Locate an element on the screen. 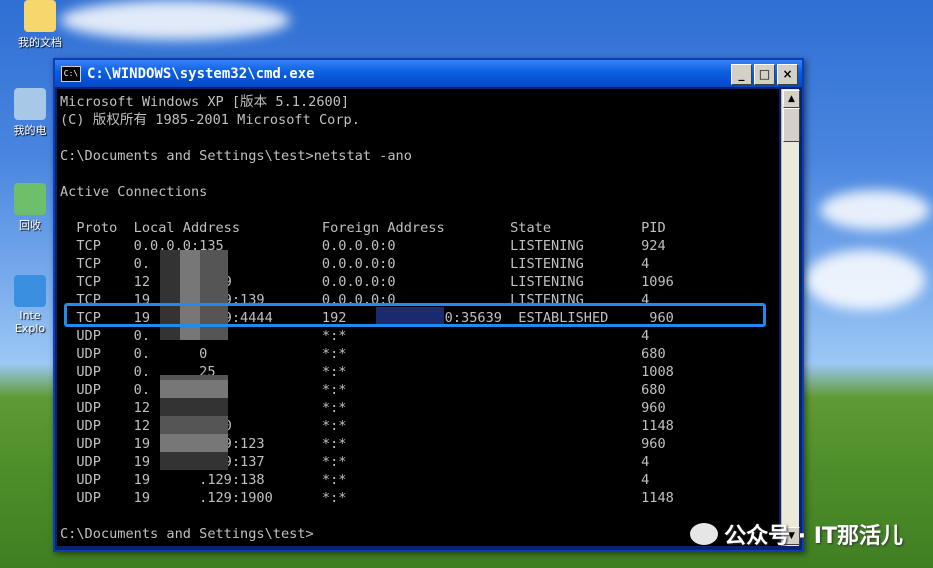 The width and height of the screenshot is (933, 568). my-computer-icon is located at coordinates (30, 104).